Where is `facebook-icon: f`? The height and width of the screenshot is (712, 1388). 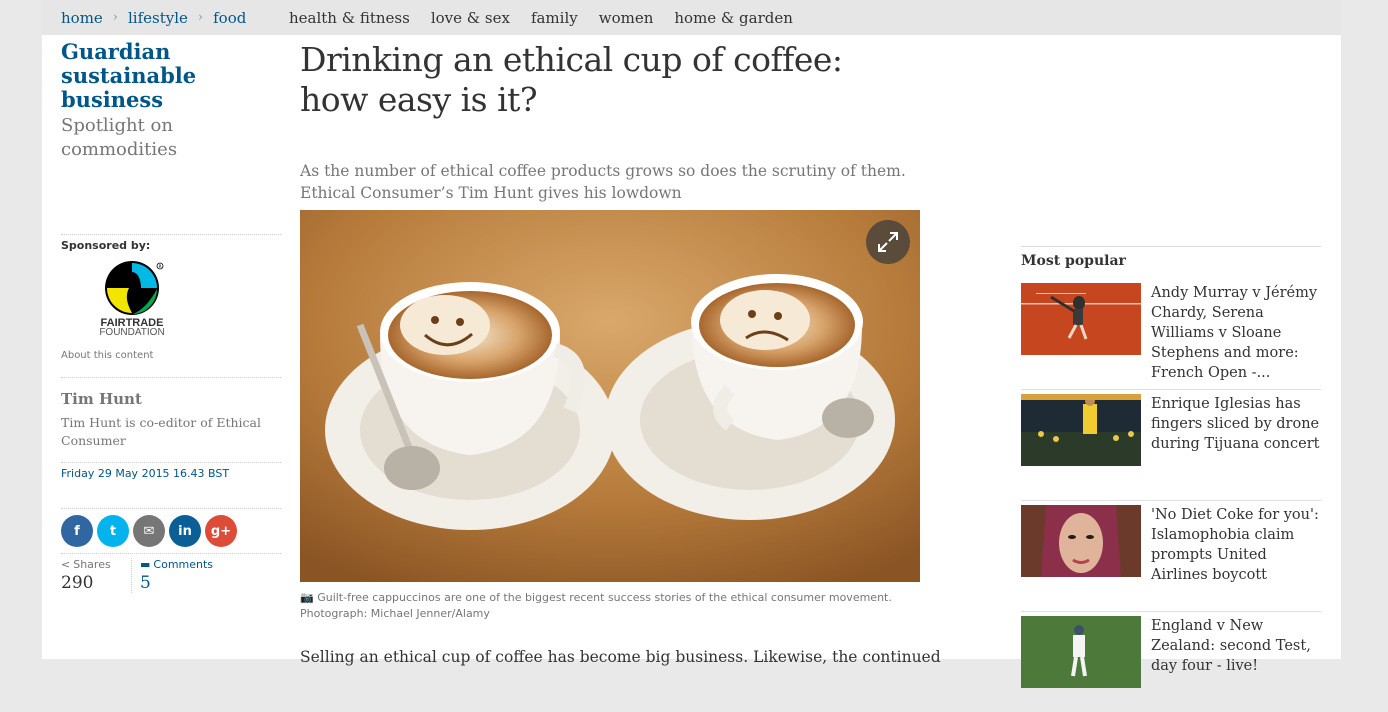 facebook-icon: f is located at coordinates (77, 531).